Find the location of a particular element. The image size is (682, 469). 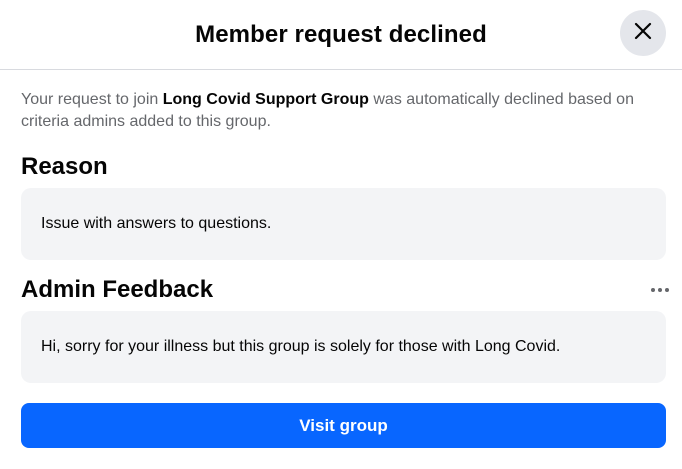

group-name: Long Covid Support Group is located at coordinates (265, 99).